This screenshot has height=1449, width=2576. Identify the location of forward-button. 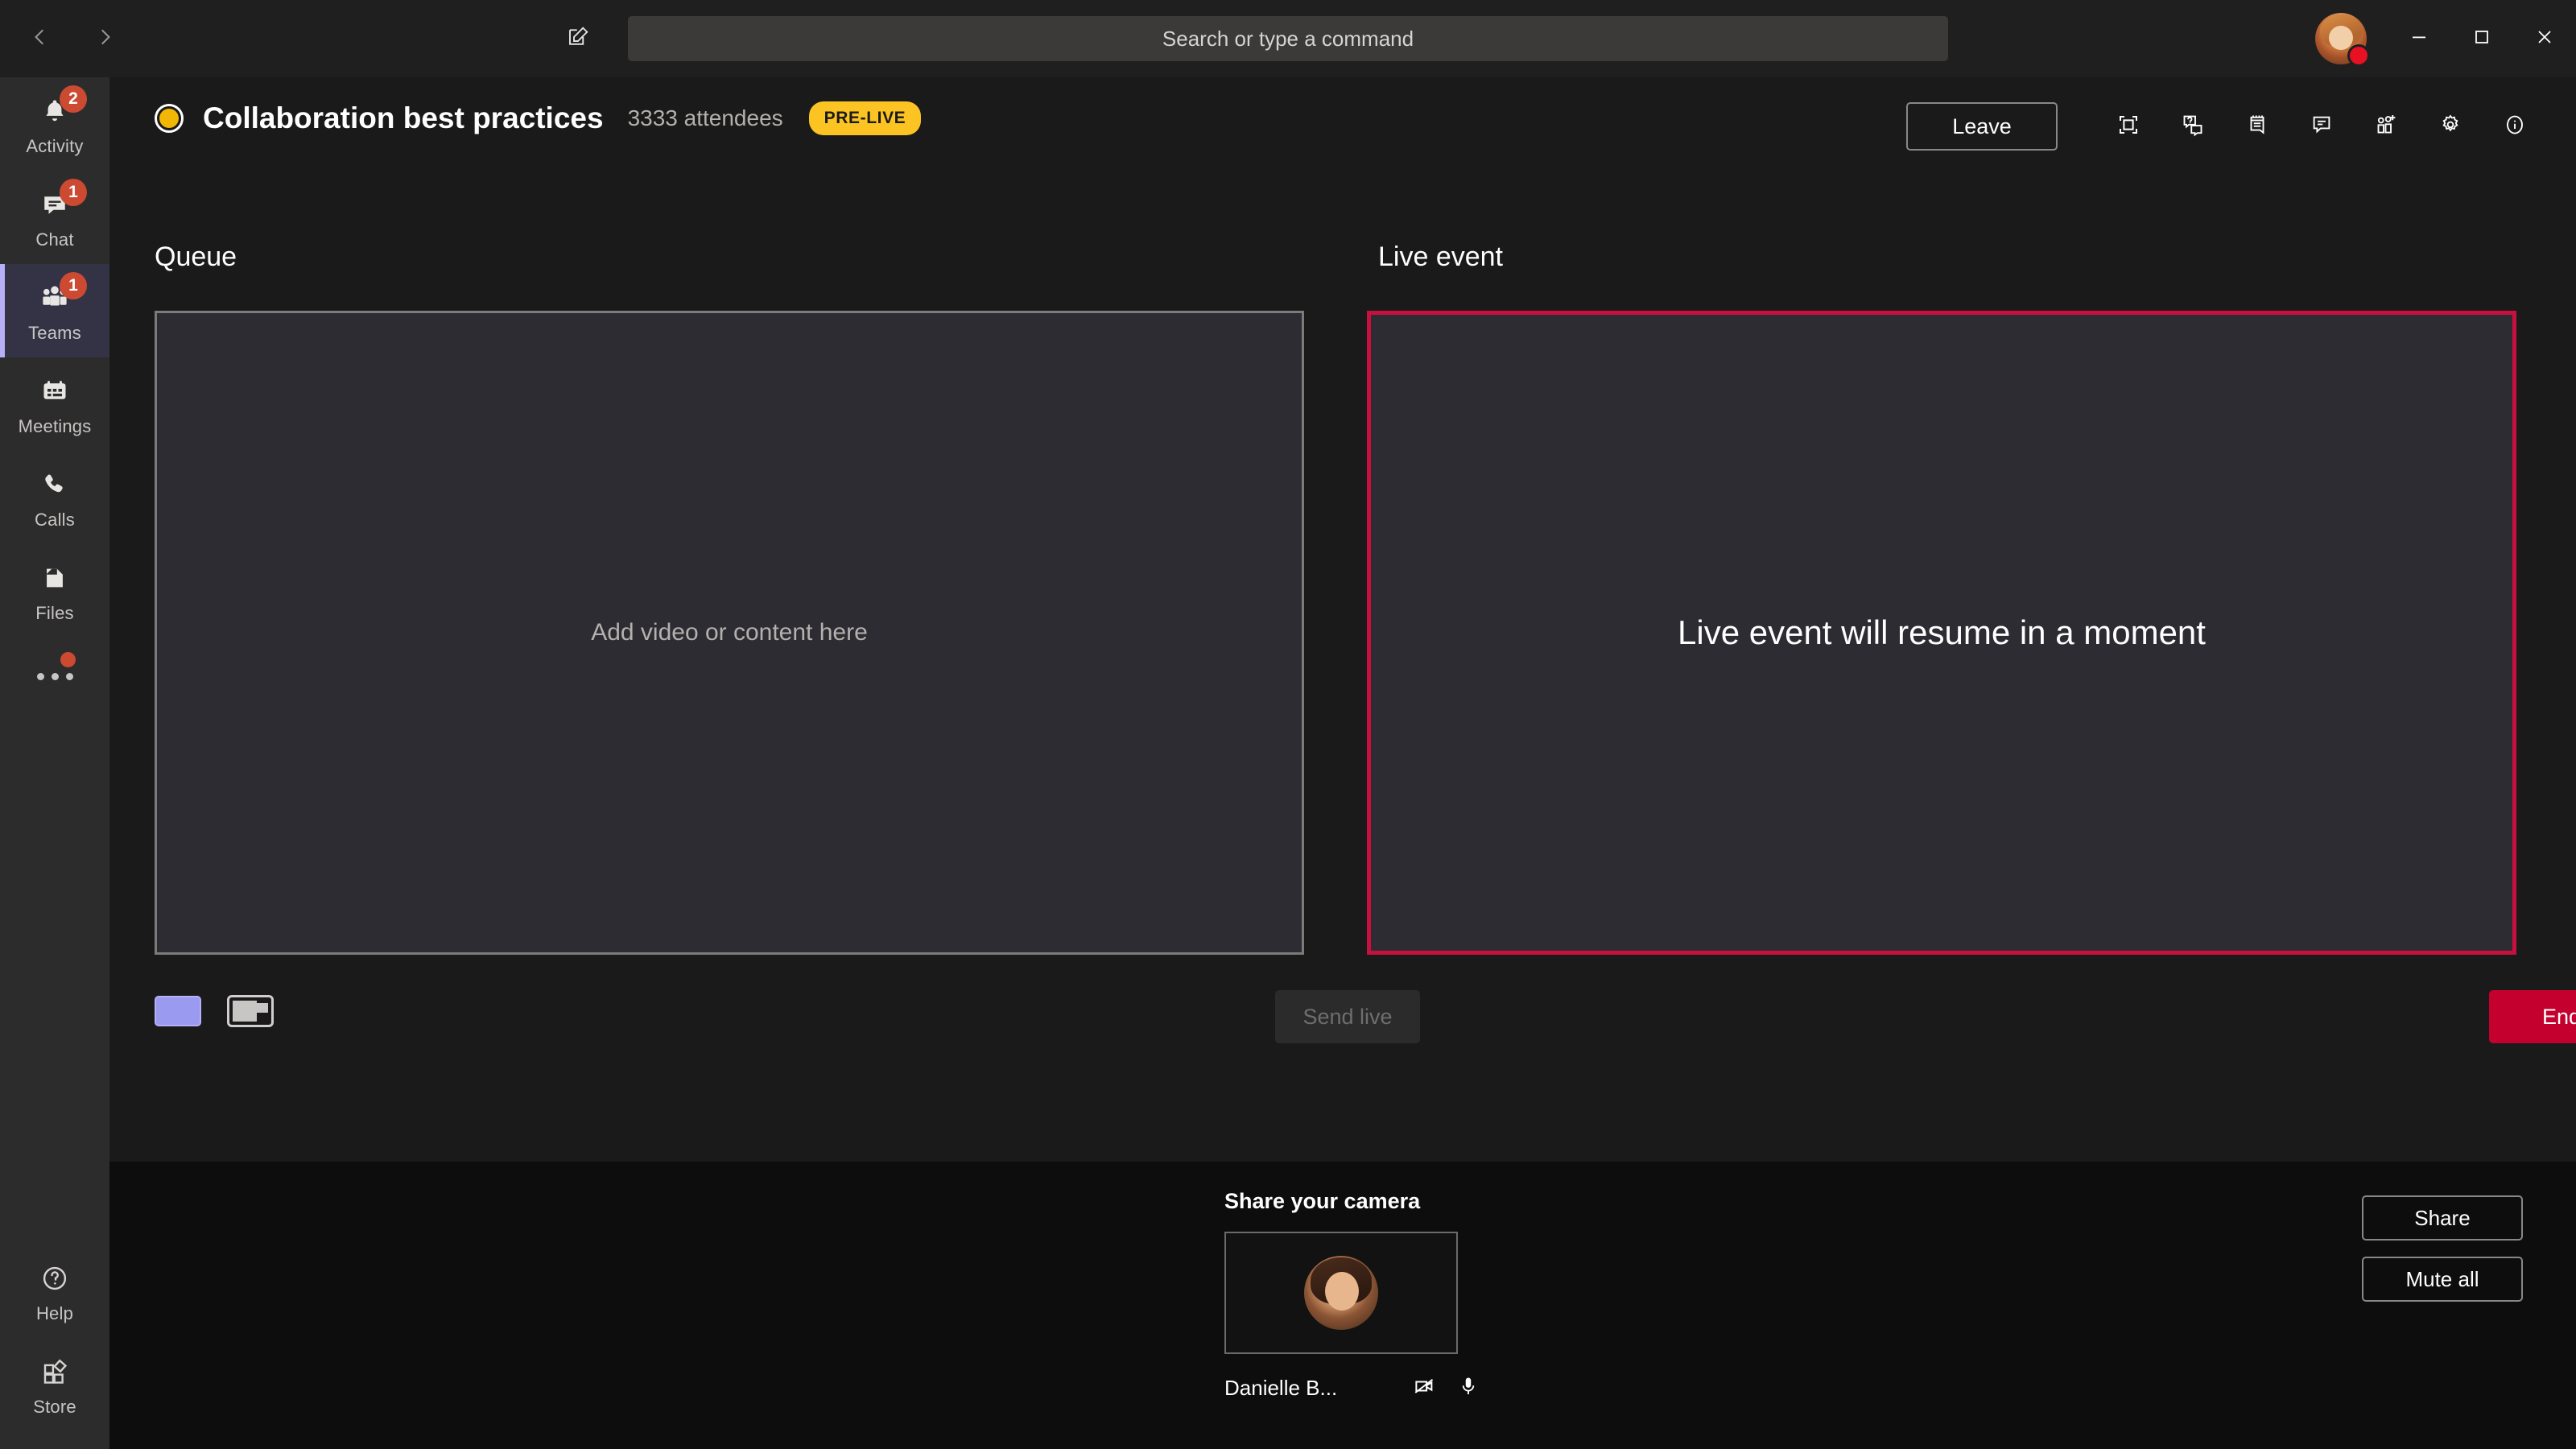
(104, 38).